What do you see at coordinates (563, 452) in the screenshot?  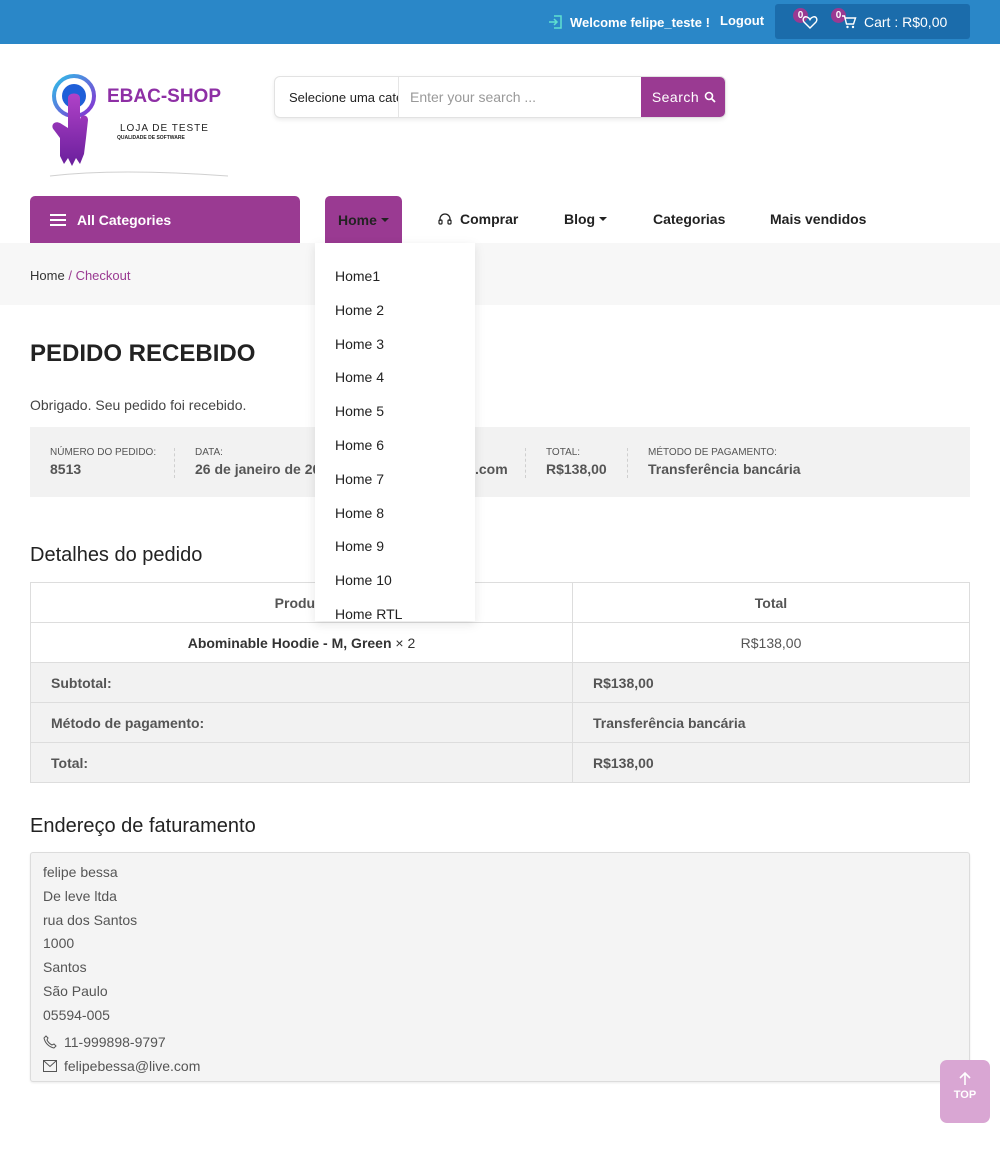 I see `overview-label: TOTAL:` at bounding box center [563, 452].